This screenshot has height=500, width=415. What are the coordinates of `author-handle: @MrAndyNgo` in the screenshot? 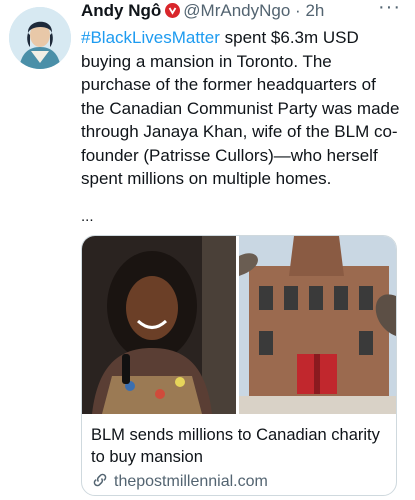 It's located at (236, 10).